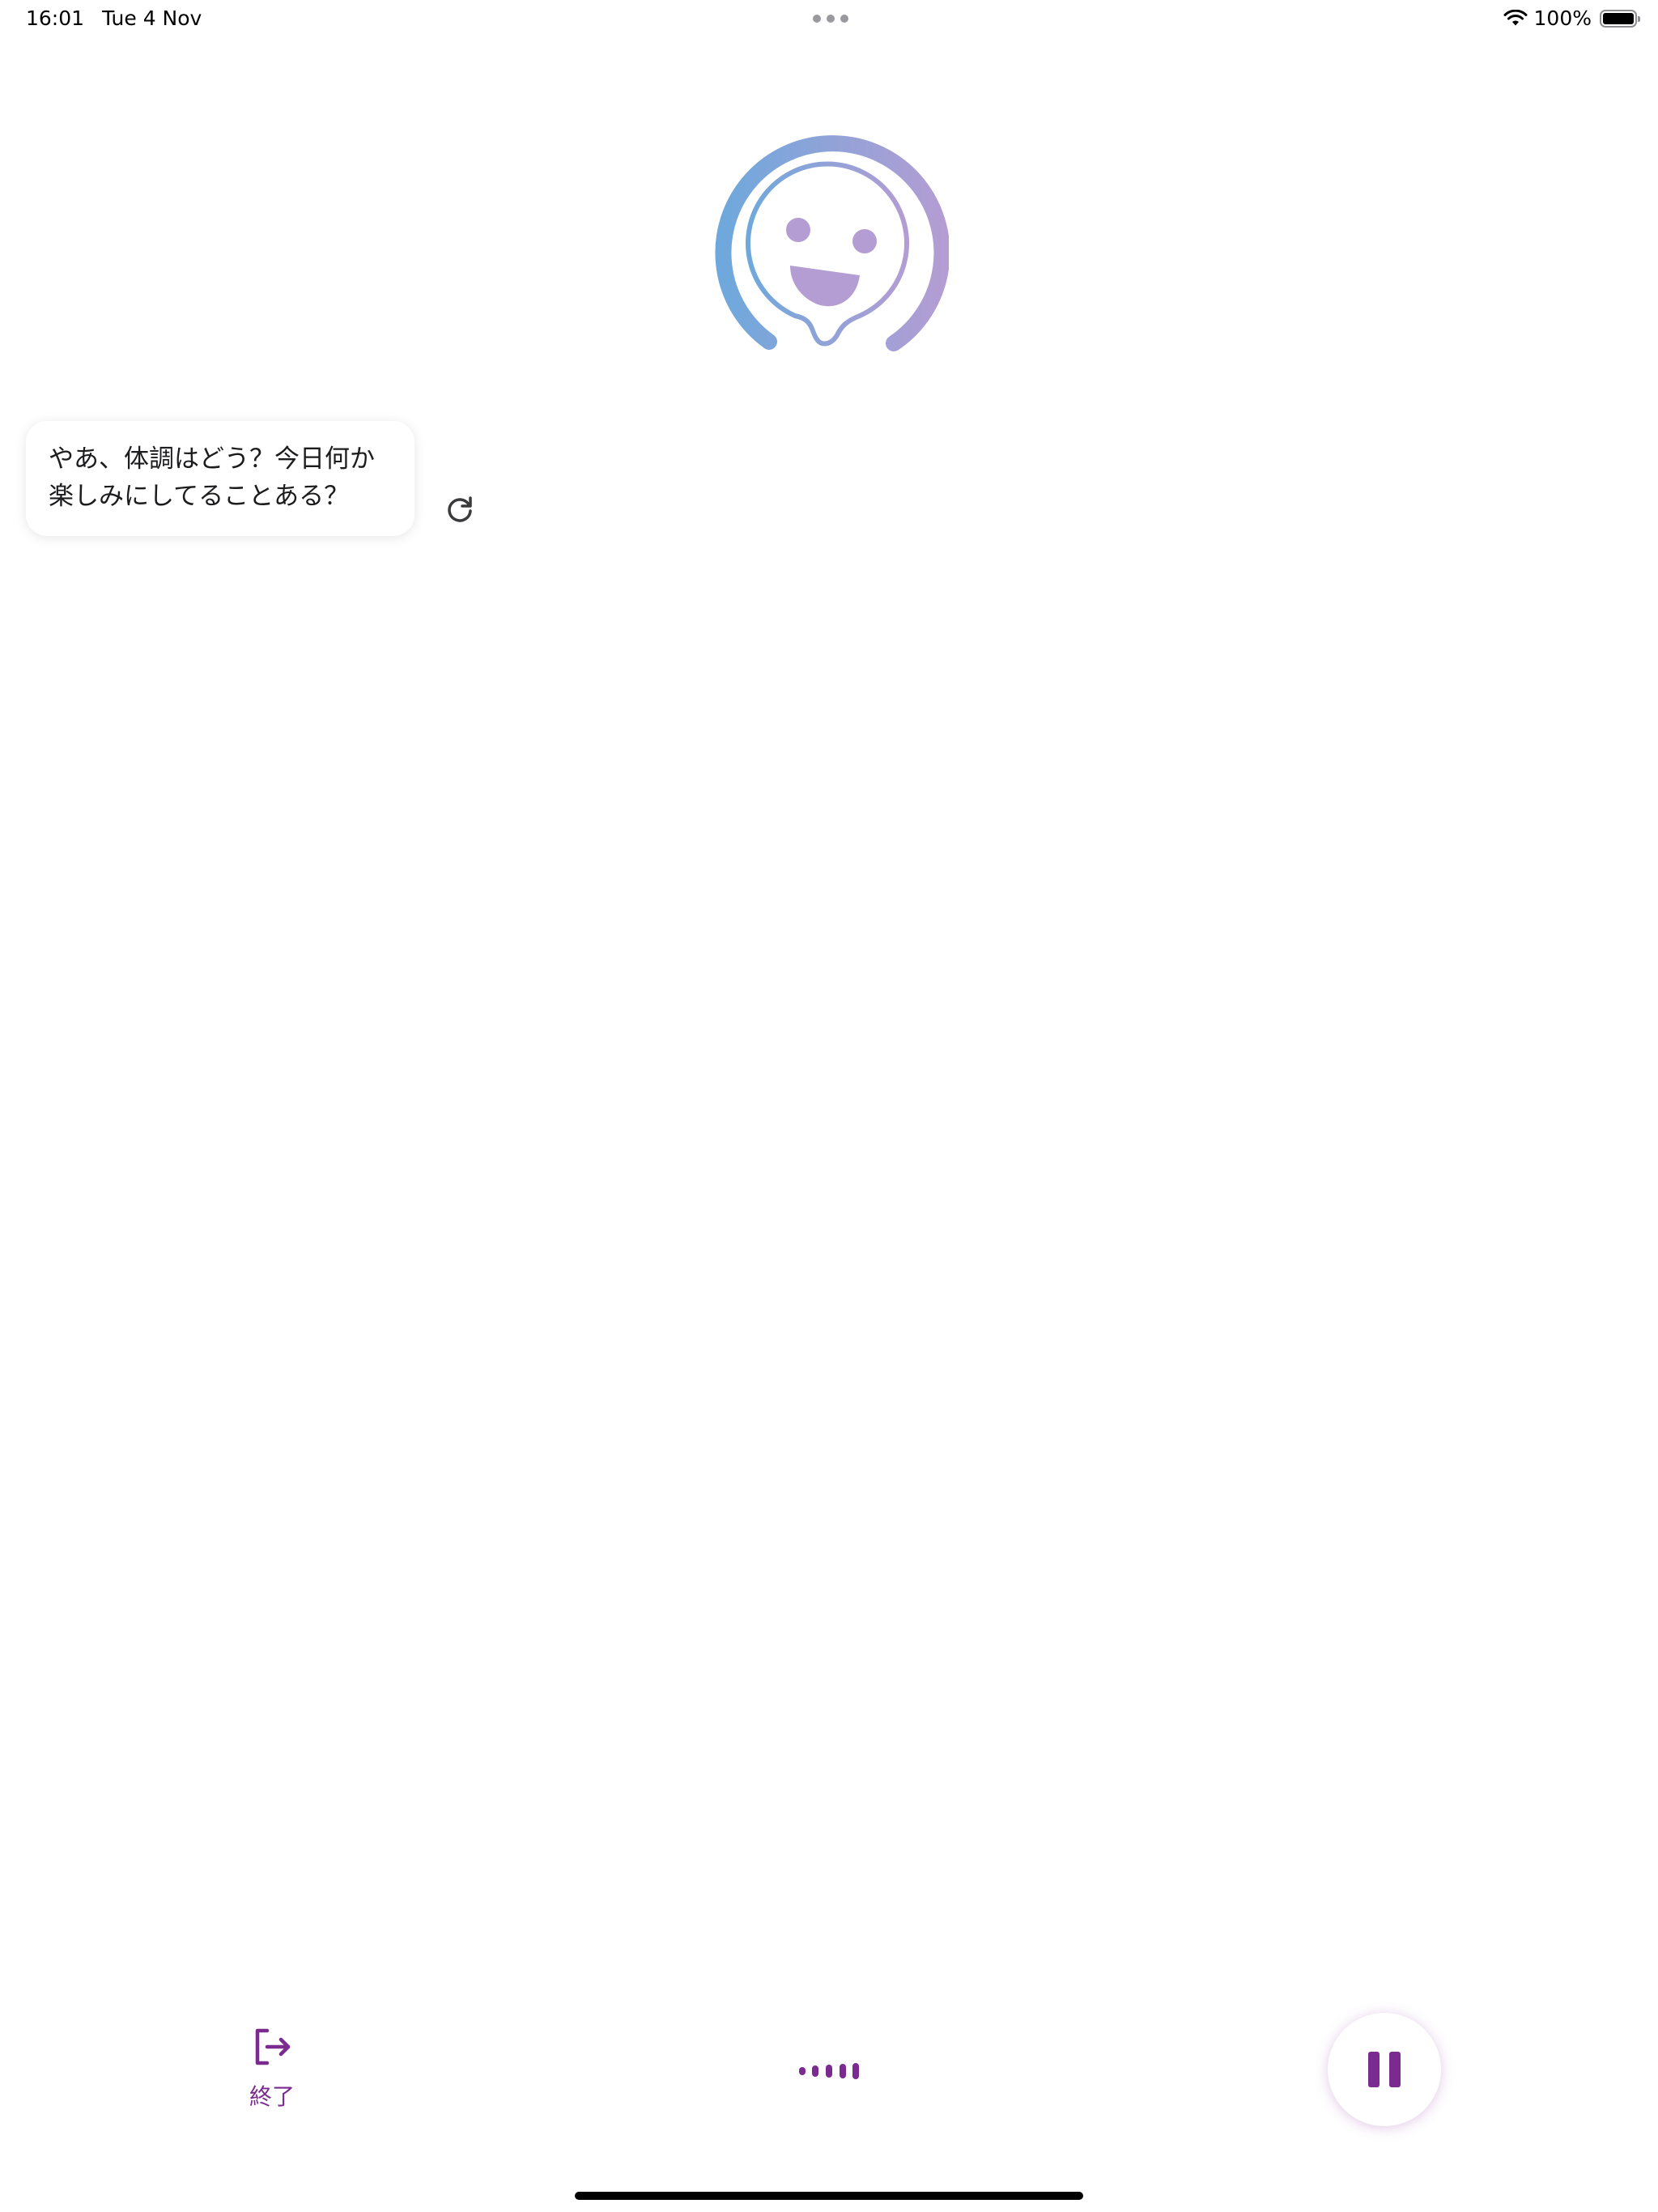  I want to click on smiling-mascot-logo-icon, so click(832, 243).